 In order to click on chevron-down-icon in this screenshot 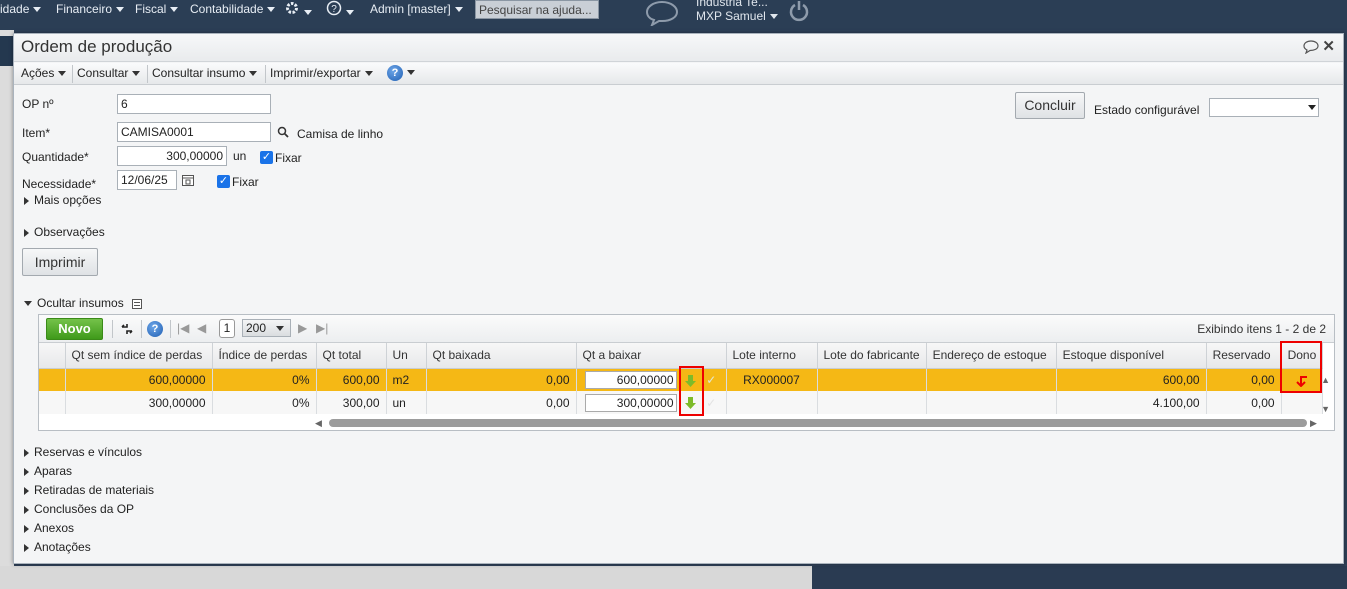, I will do `click(1312, 107)`.